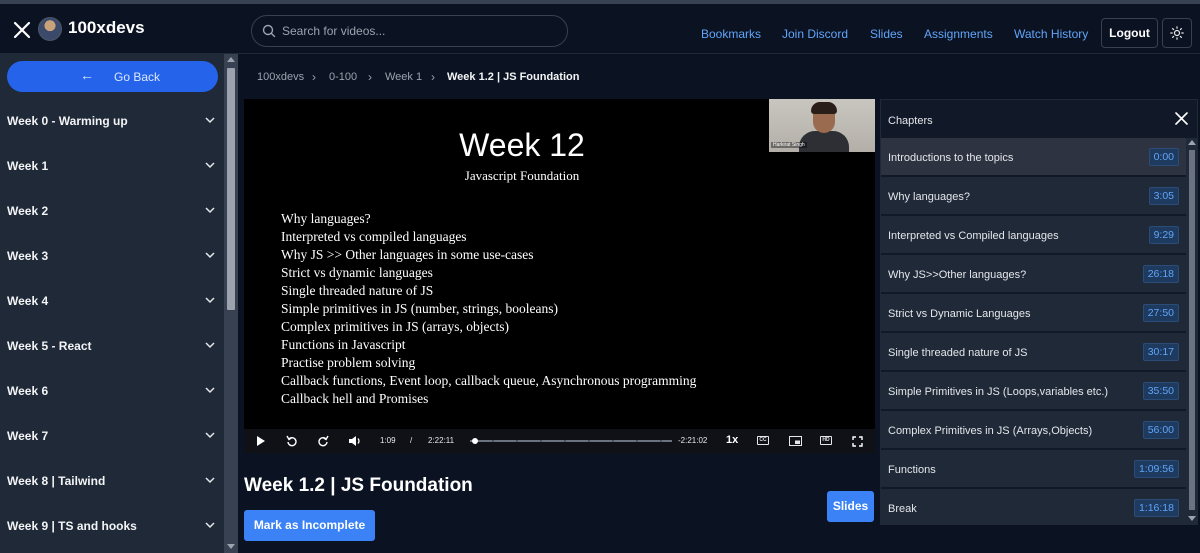 The width and height of the screenshot is (1200, 553). What do you see at coordinates (343, 77) in the screenshot?
I see `breadcrumb-item-course: 0-100` at bounding box center [343, 77].